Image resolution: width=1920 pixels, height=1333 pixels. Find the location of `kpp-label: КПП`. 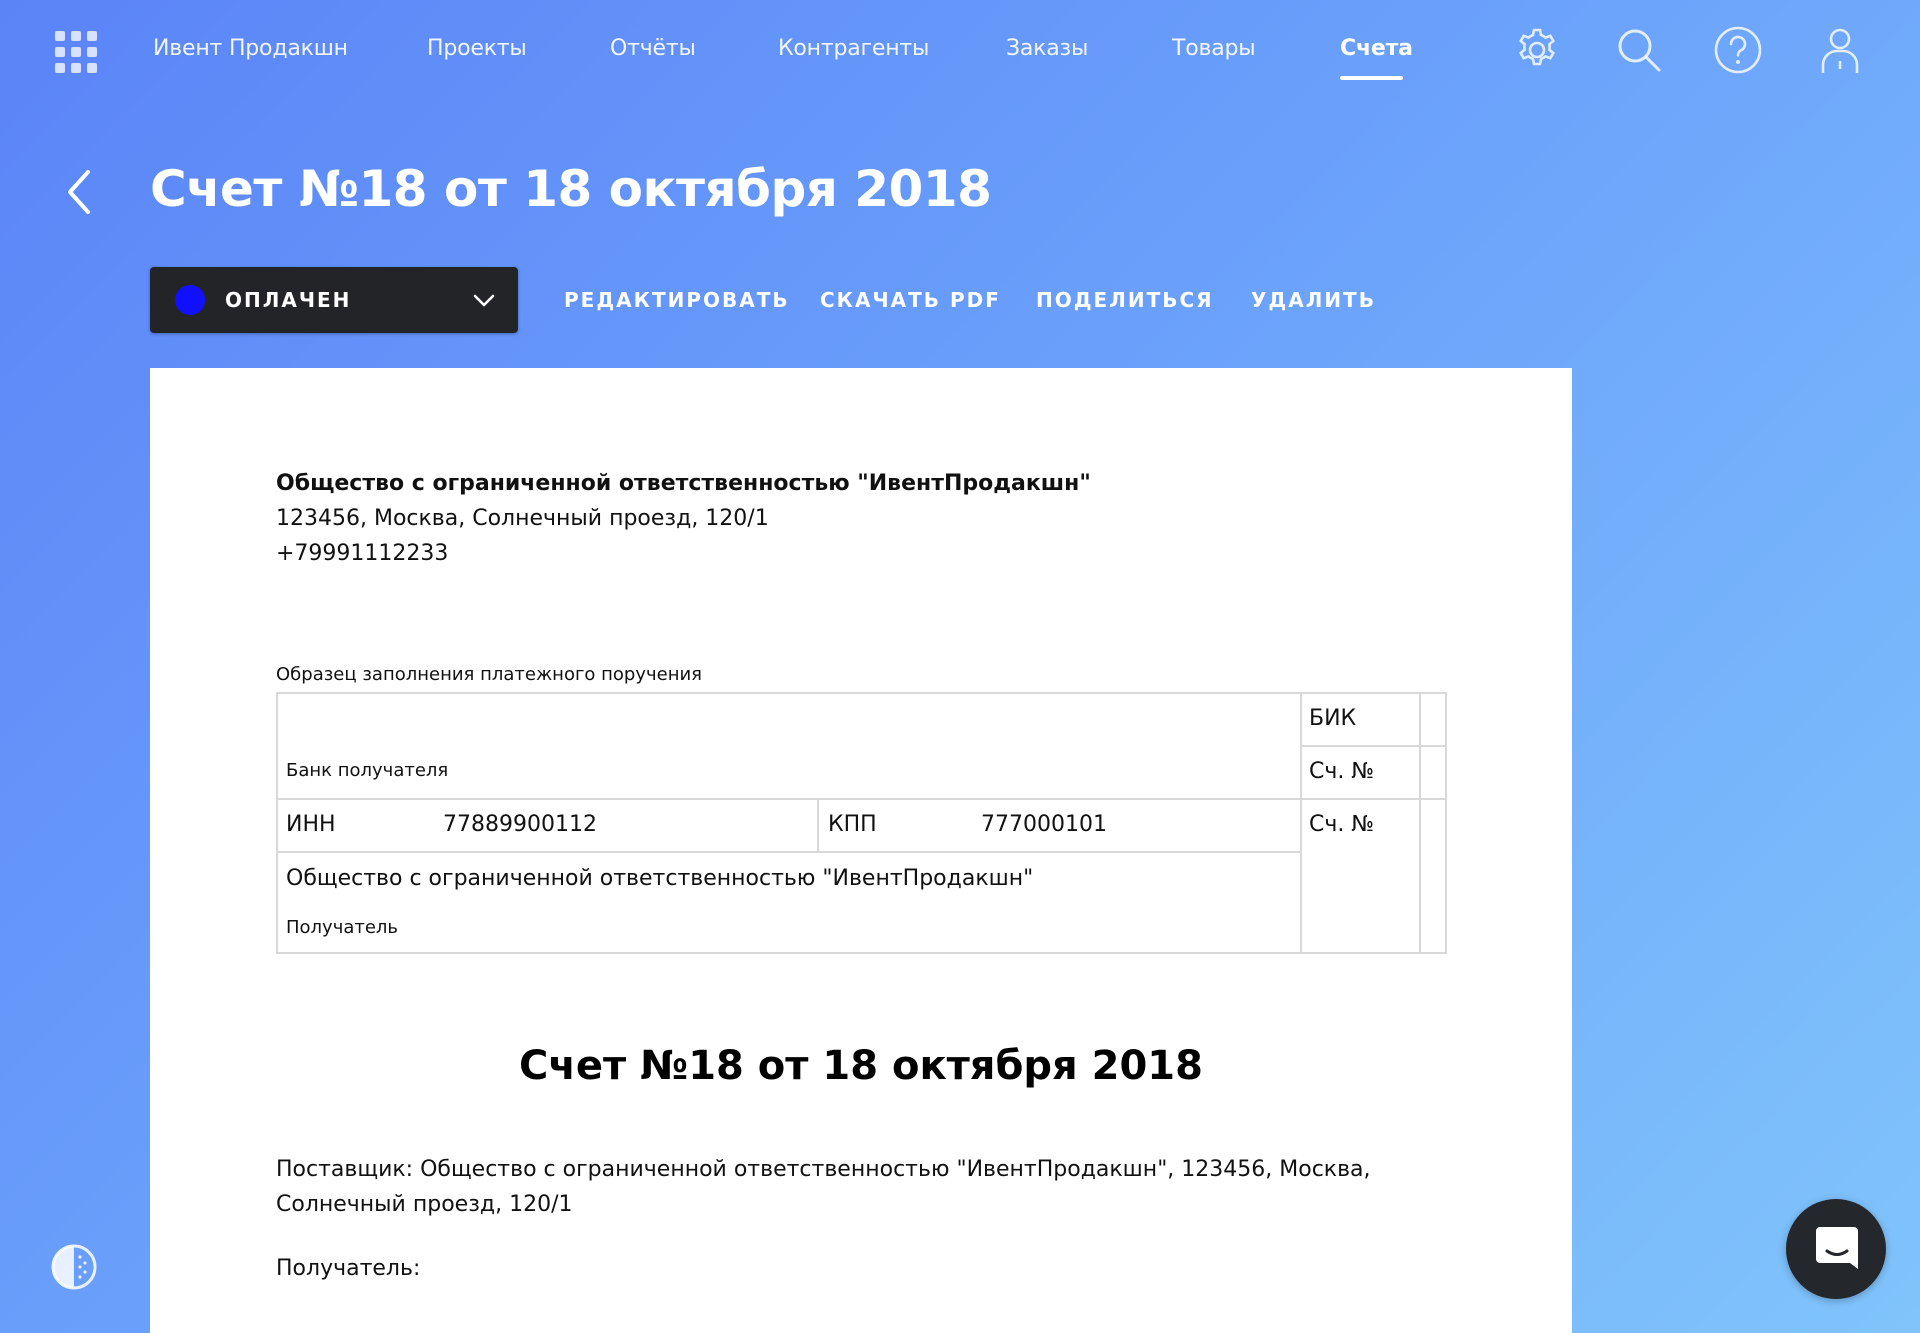

kpp-label: КПП is located at coordinates (852, 824).